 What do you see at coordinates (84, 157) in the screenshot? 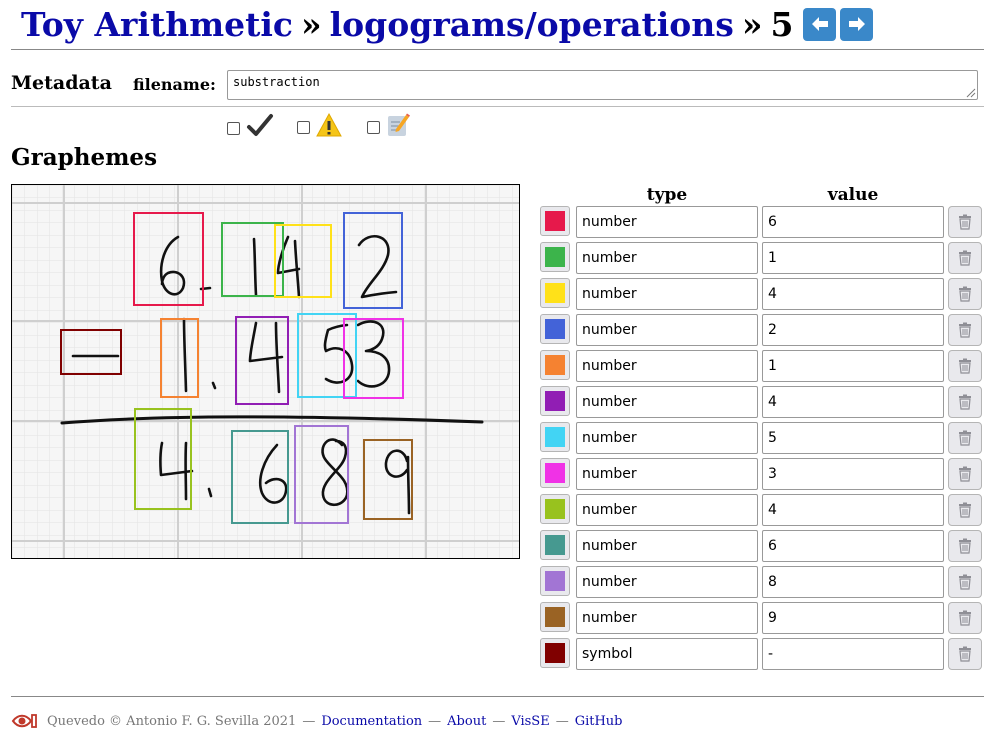
I see `graphemes-title: Graphemes` at bounding box center [84, 157].